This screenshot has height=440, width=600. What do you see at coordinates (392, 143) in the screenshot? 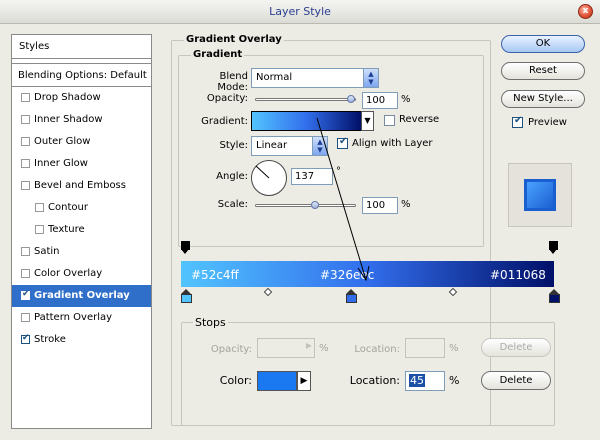
I see `align-with-layer-label: Align with Layer` at bounding box center [392, 143].